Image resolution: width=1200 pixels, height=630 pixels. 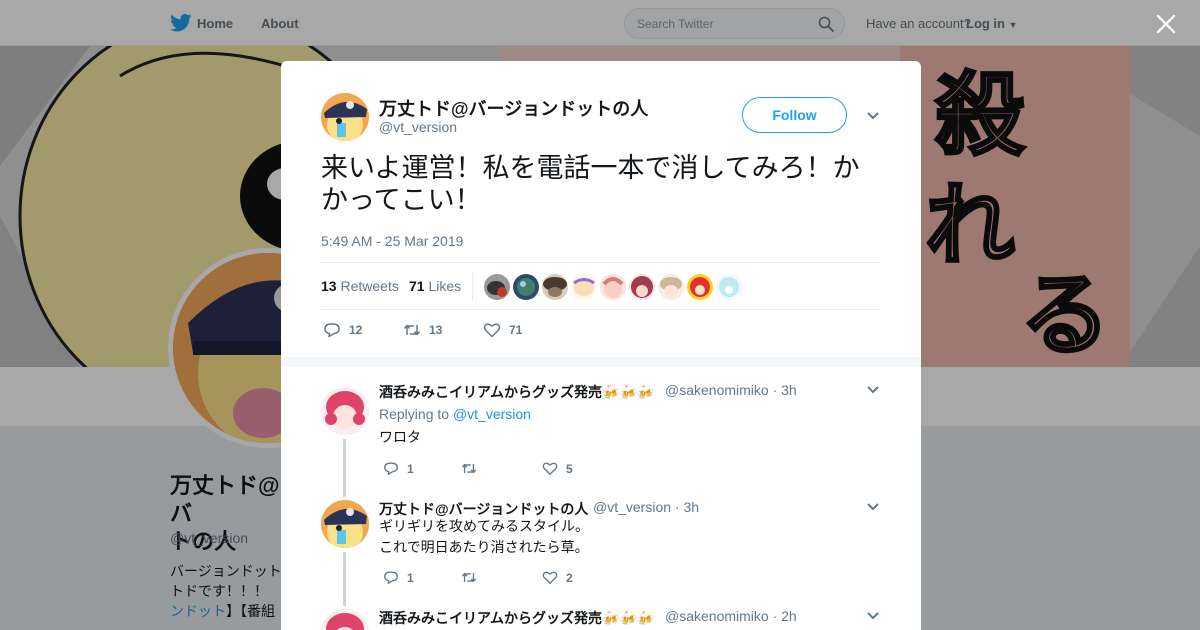 I want to click on author-name: 万丈トド@バージョンドットの人, so click(x=513, y=108).